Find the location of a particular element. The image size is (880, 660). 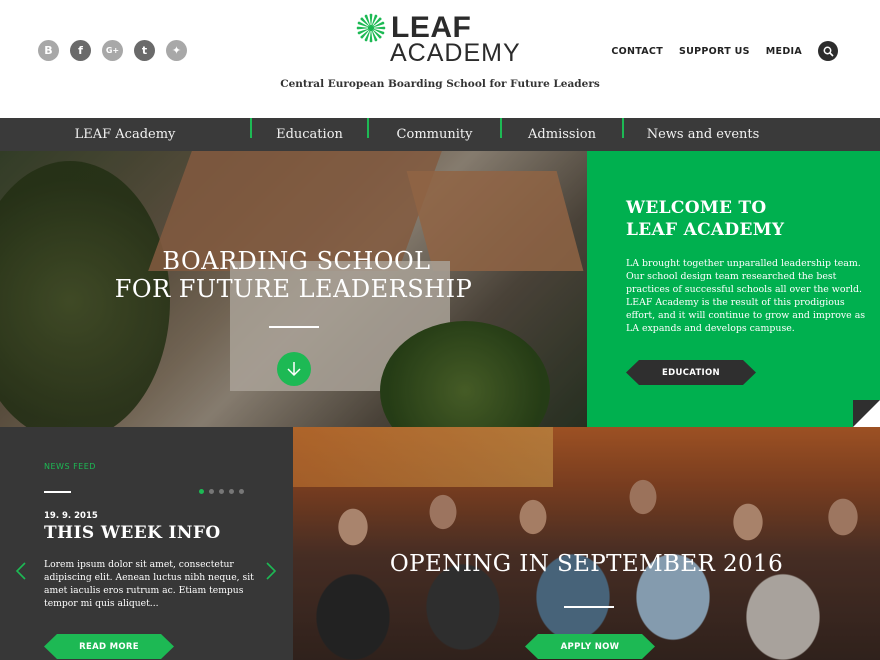

tumblr-icon: t is located at coordinates (144, 50).